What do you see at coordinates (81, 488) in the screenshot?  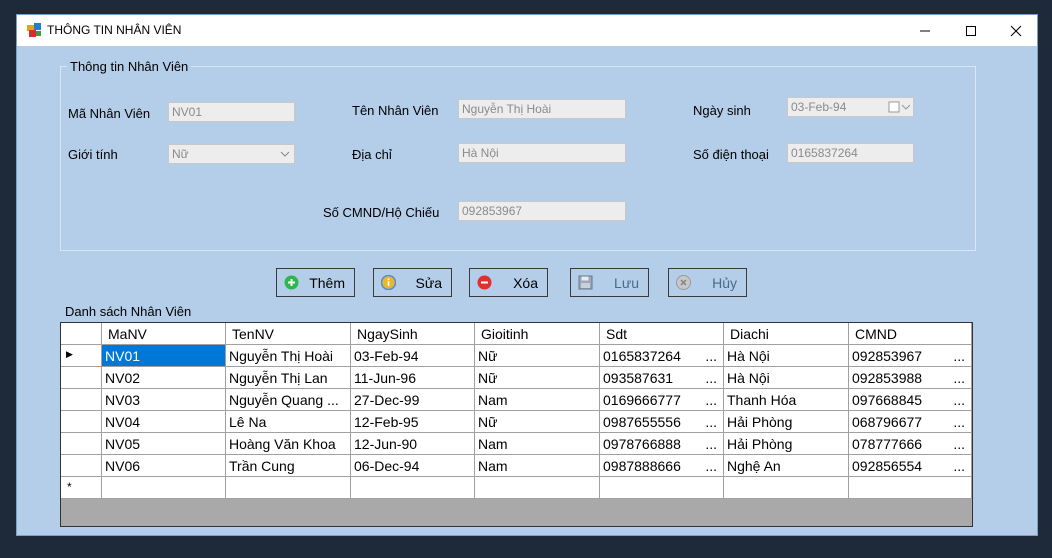 I see `new-row-header: *` at bounding box center [81, 488].